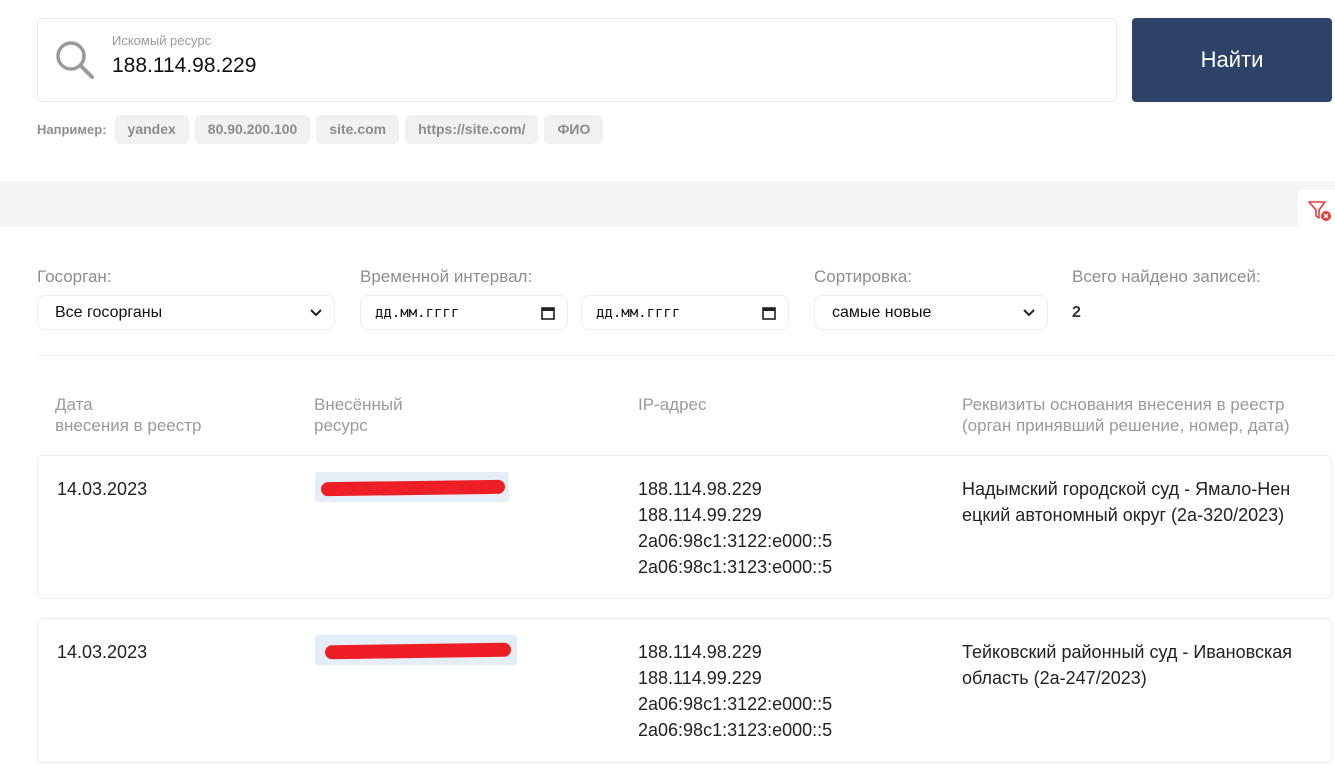 The width and height of the screenshot is (1335, 783). What do you see at coordinates (417, 312) in the screenshot?
I see `date-from-placeholder: дд.мм.гггг` at bounding box center [417, 312].